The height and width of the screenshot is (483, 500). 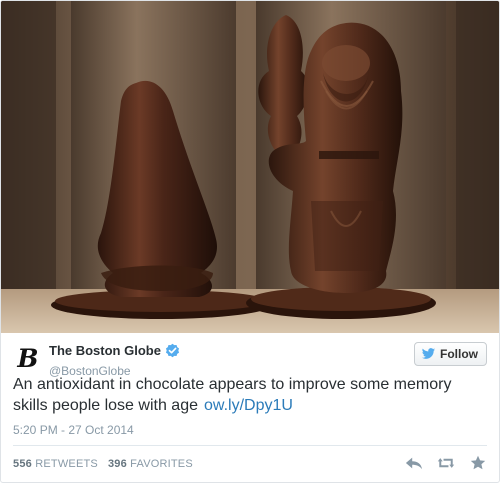 I want to click on avatar-logo-glyph: B, so click(x=28, y=358).